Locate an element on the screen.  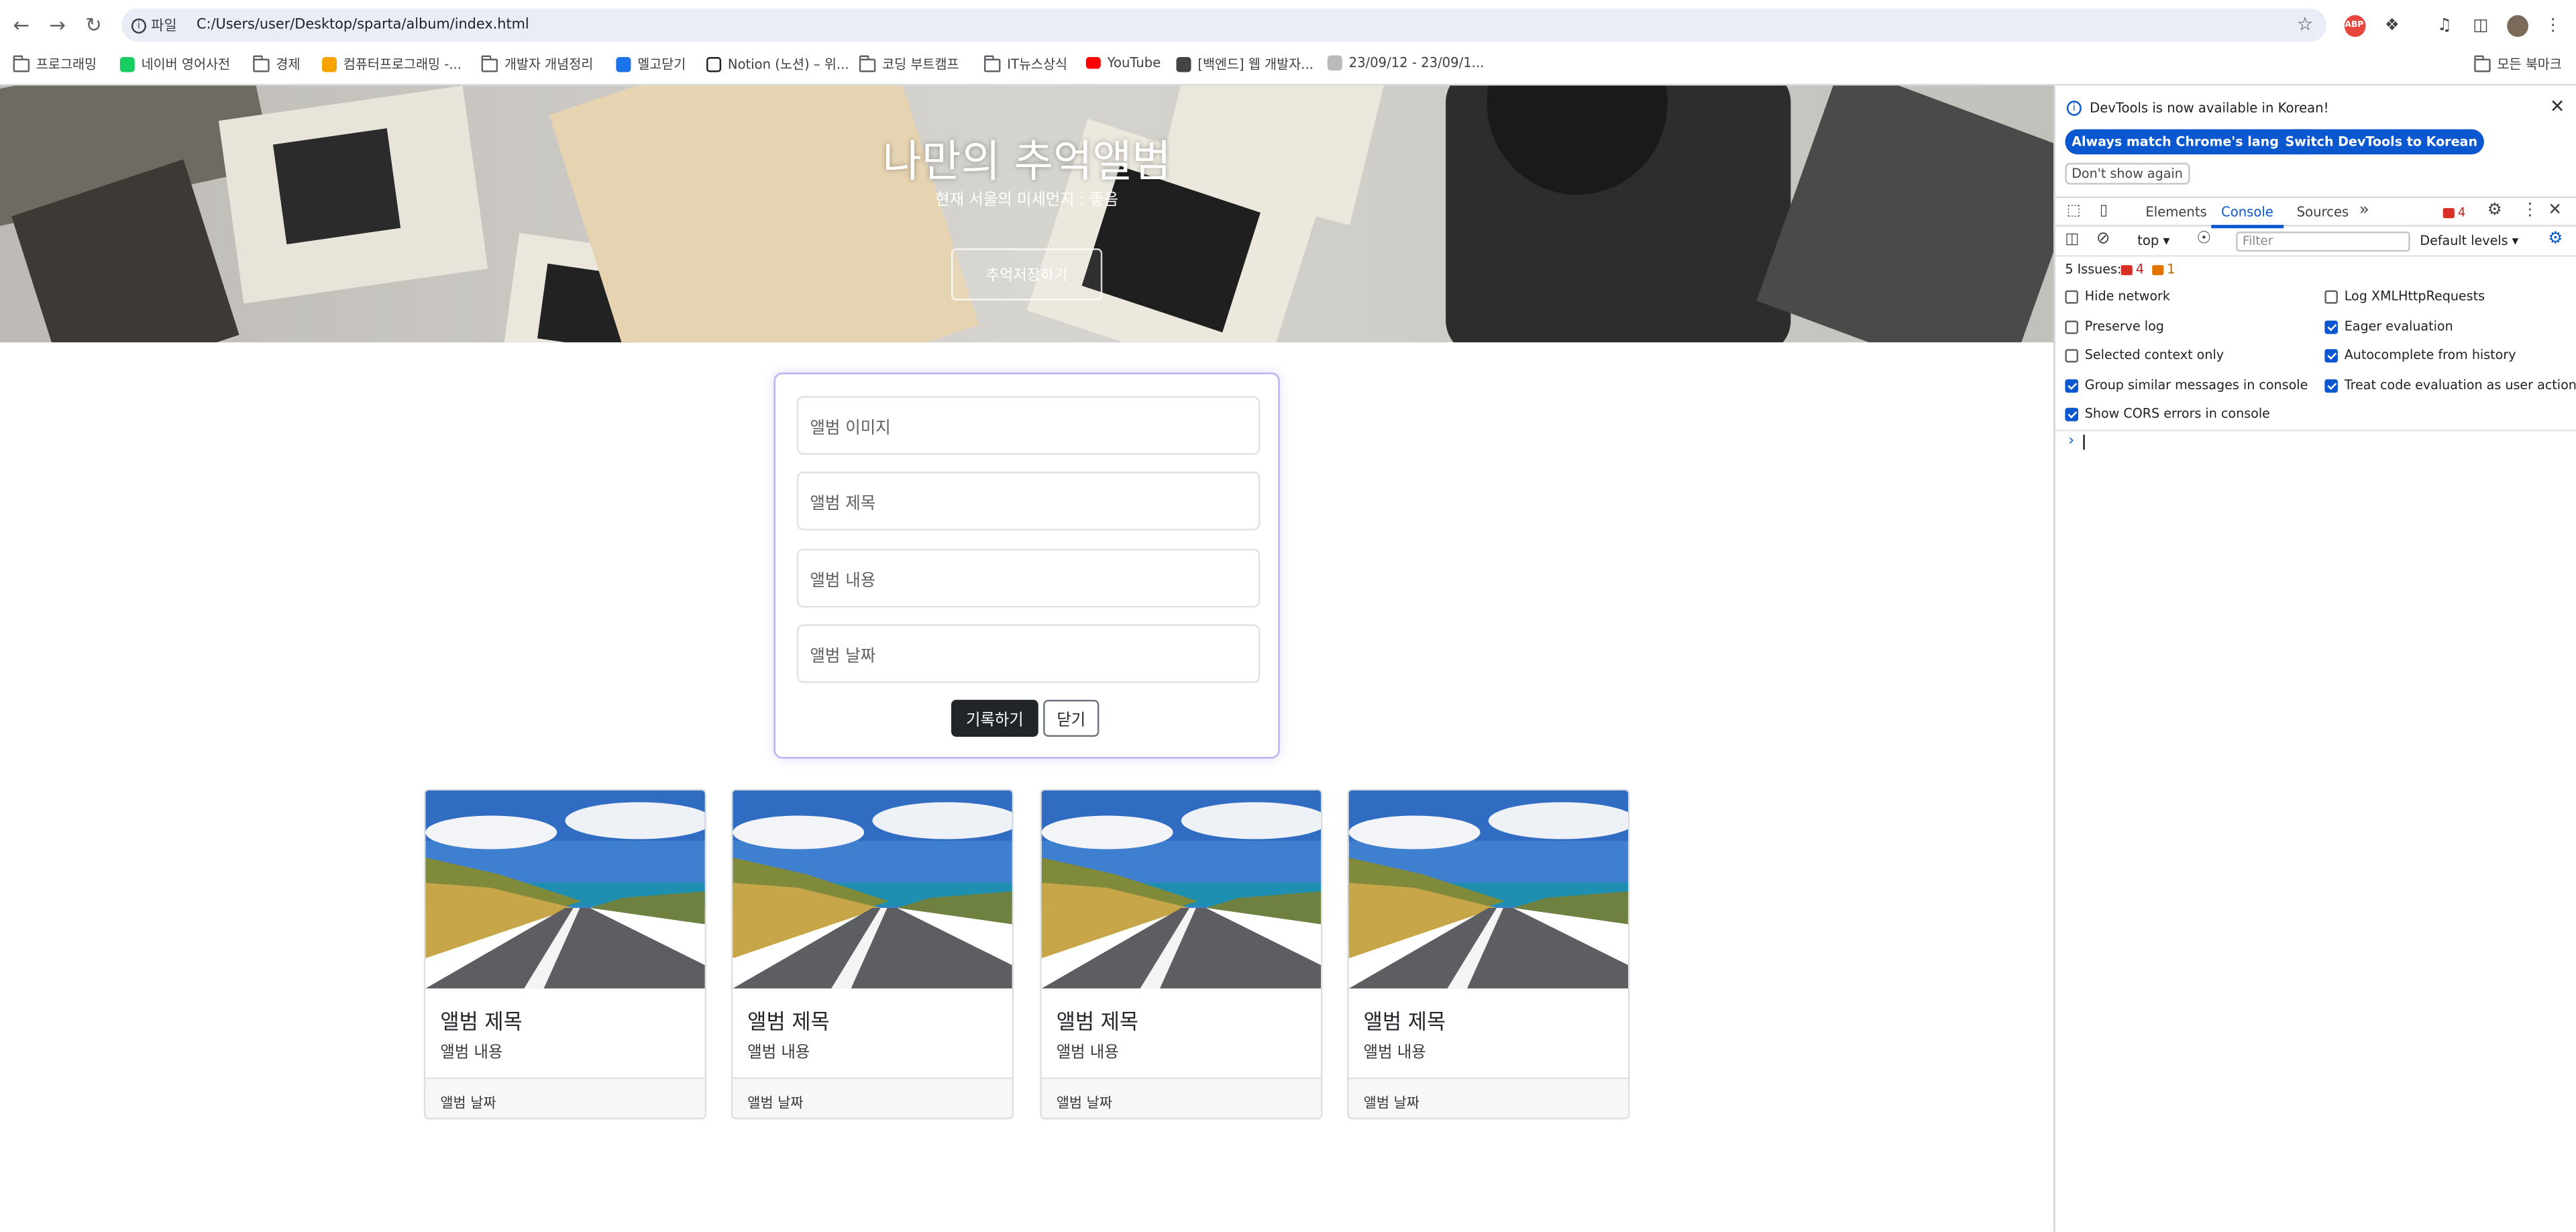
tab-console: Console is located at coordinates (2247, 212).